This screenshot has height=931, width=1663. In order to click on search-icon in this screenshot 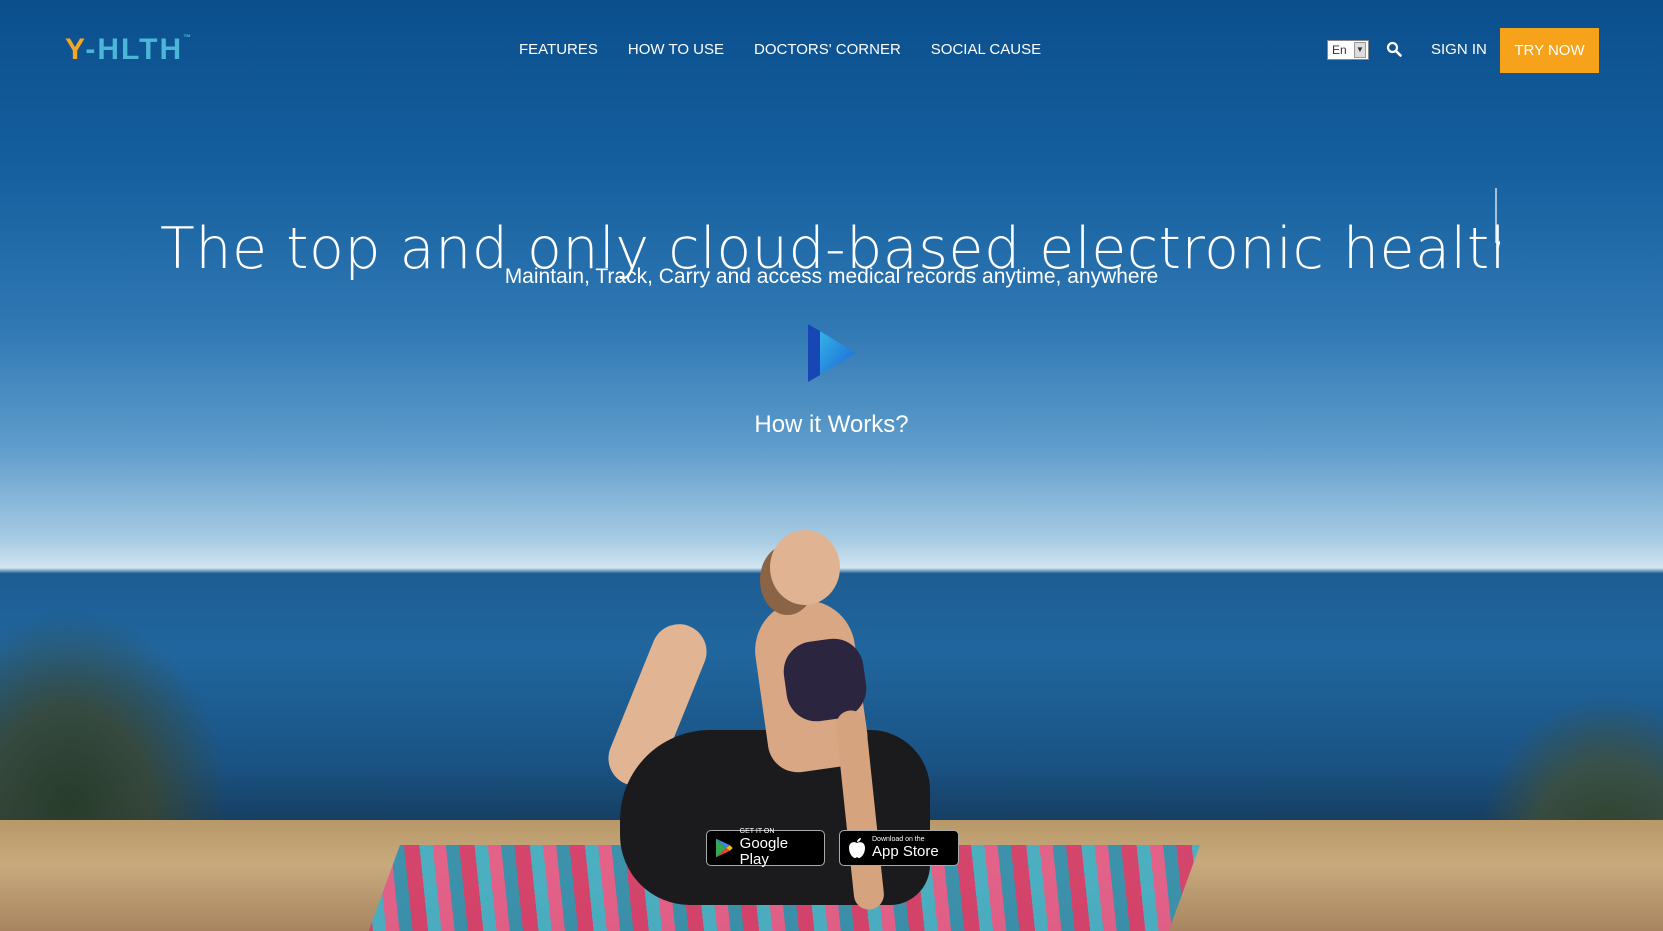, I will do `click(1394, 49)`.